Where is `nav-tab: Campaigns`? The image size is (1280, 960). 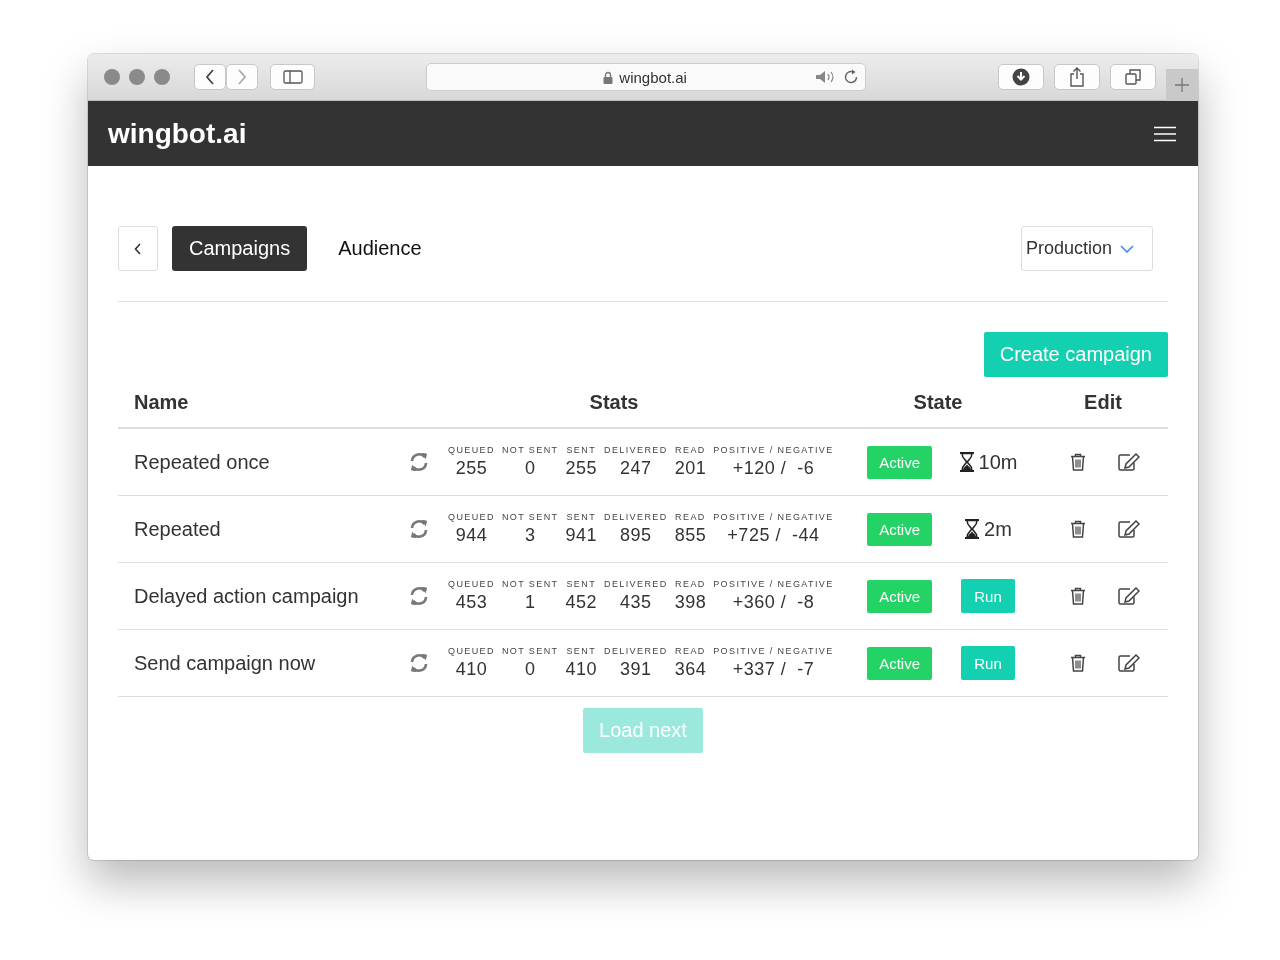
nav-tab: Campaigns is located at coordinates (240, 248).